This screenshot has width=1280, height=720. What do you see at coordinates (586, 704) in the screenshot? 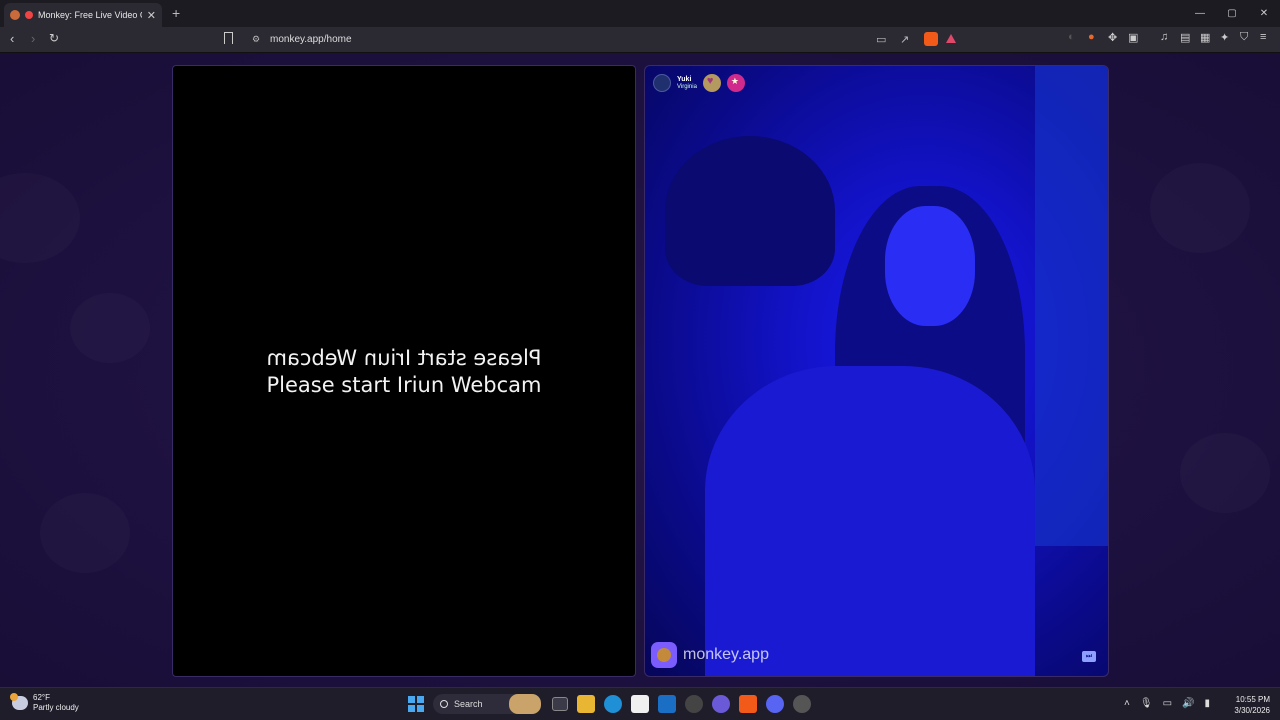
I see `file-explorer-icon` at bounding box center [586, 704].